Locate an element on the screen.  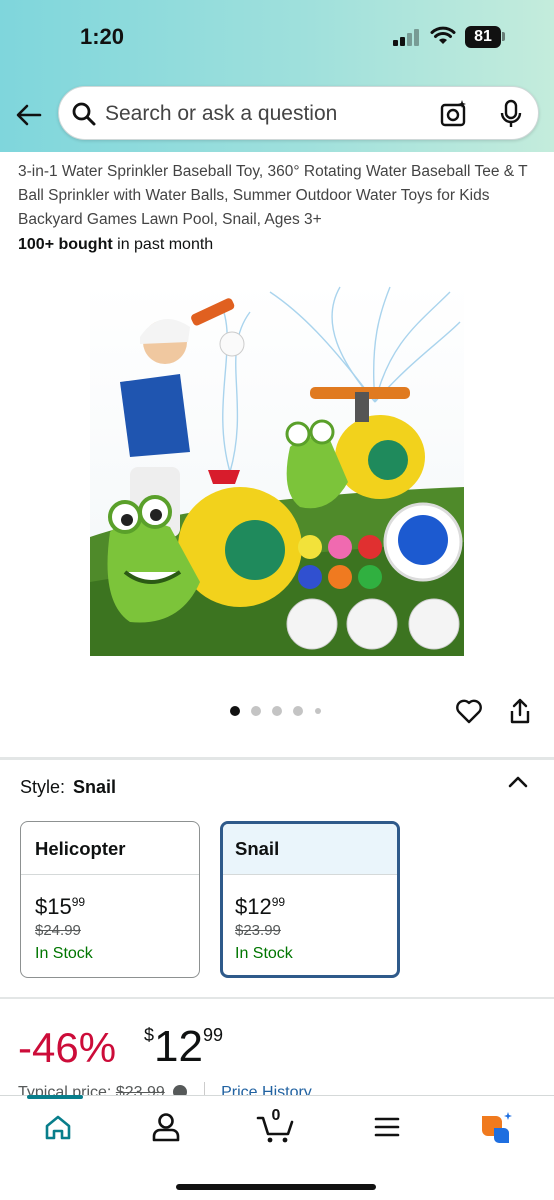
account-icon is located at coordinates (166, 1127).